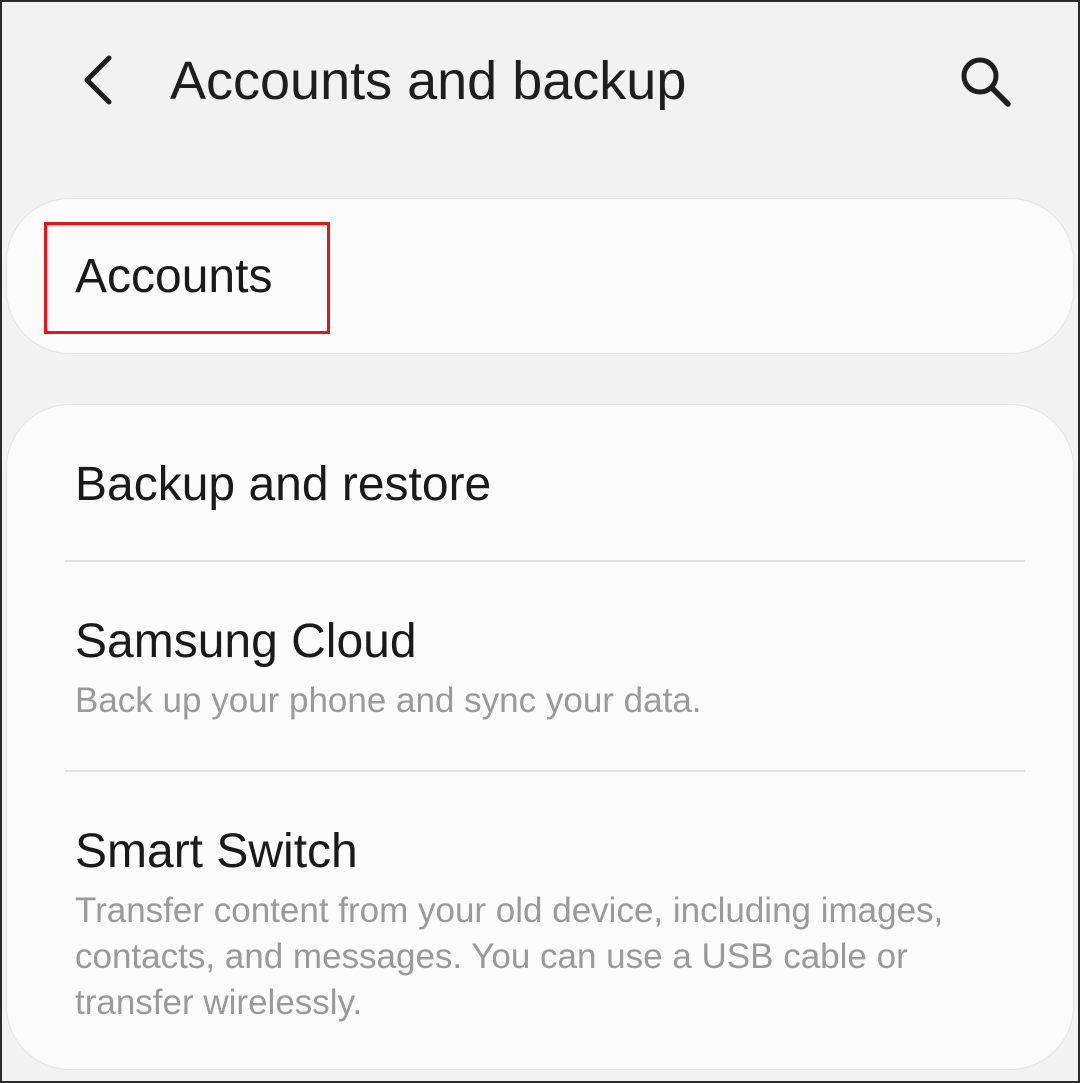 The height and width of the screenshot is (1083, 1080). Describe the element at coordinates (540, 483) in the screenshot. I see `list-item-backup-and-restore: Backup and restore` at that location.